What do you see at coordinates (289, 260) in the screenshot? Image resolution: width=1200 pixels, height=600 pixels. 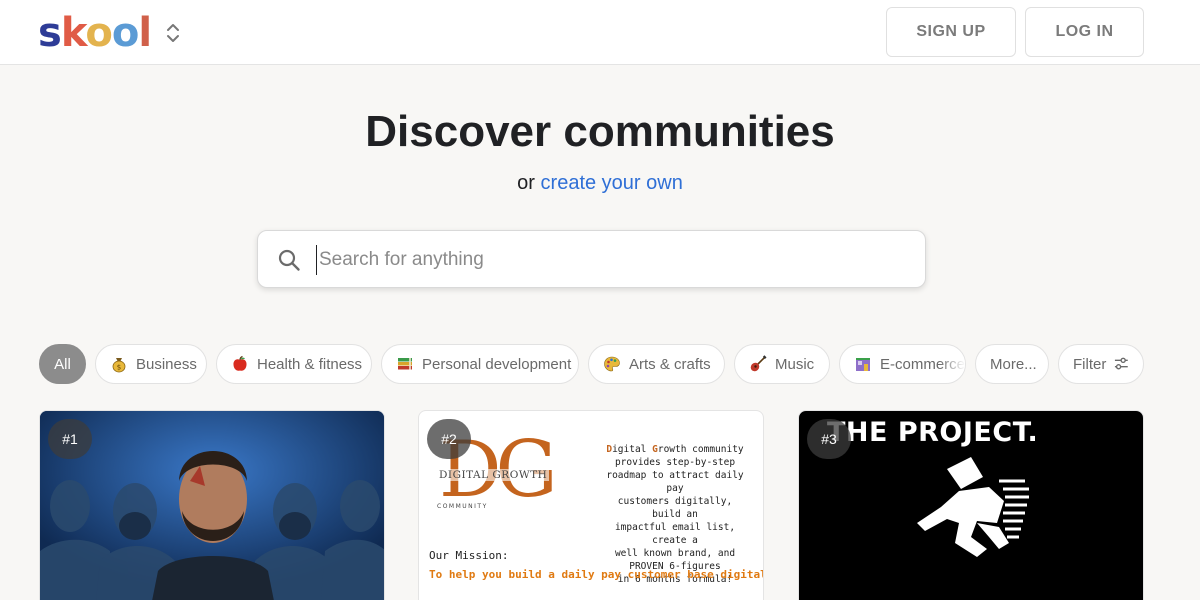 I see `search-icon` at bounding box center [289, 260].